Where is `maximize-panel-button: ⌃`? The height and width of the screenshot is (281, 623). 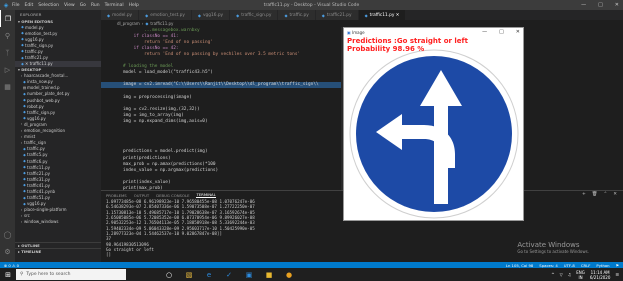 maximize-panel-button: ⌃ is located at coordinates (605, 194).